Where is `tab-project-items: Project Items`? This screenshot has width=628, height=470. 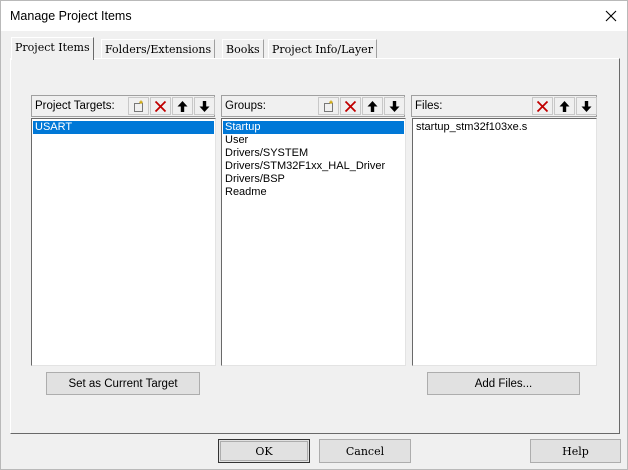 tab-project-items: Project Items is located at coordinates (52, 48).